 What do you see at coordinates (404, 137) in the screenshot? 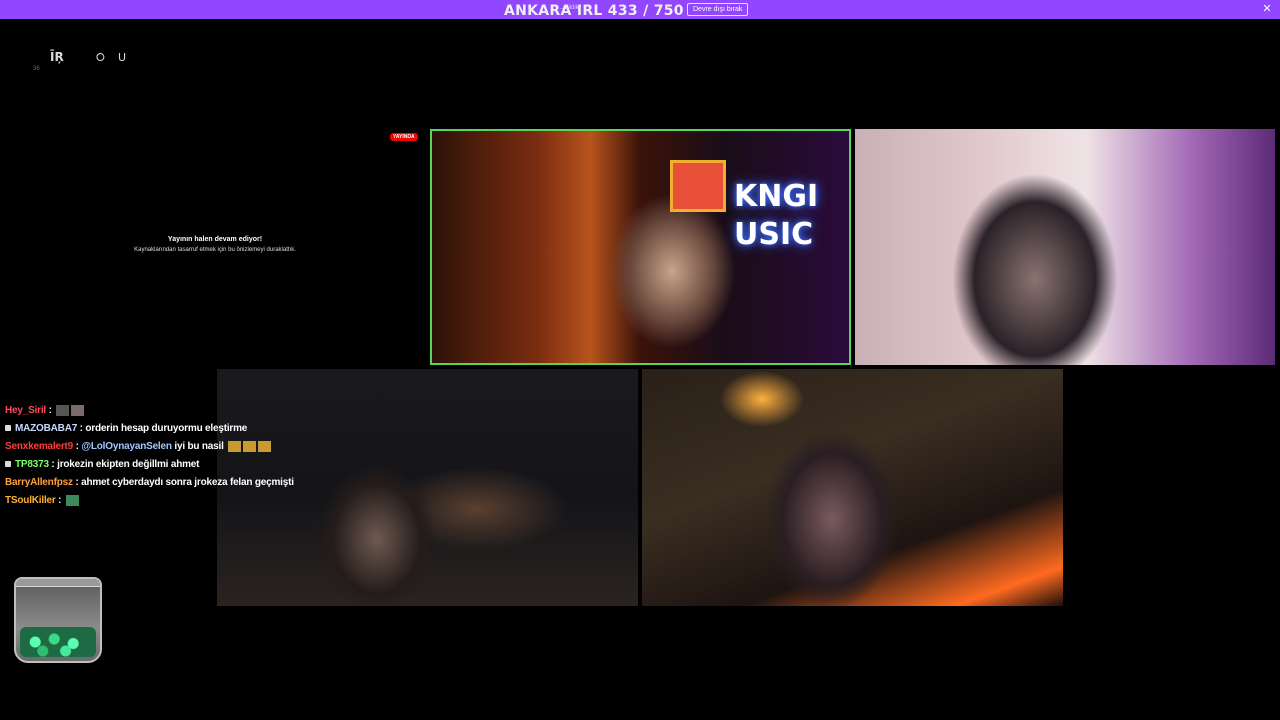
I see `live-badge: YAYINDA` at bounding box center [404, 137].